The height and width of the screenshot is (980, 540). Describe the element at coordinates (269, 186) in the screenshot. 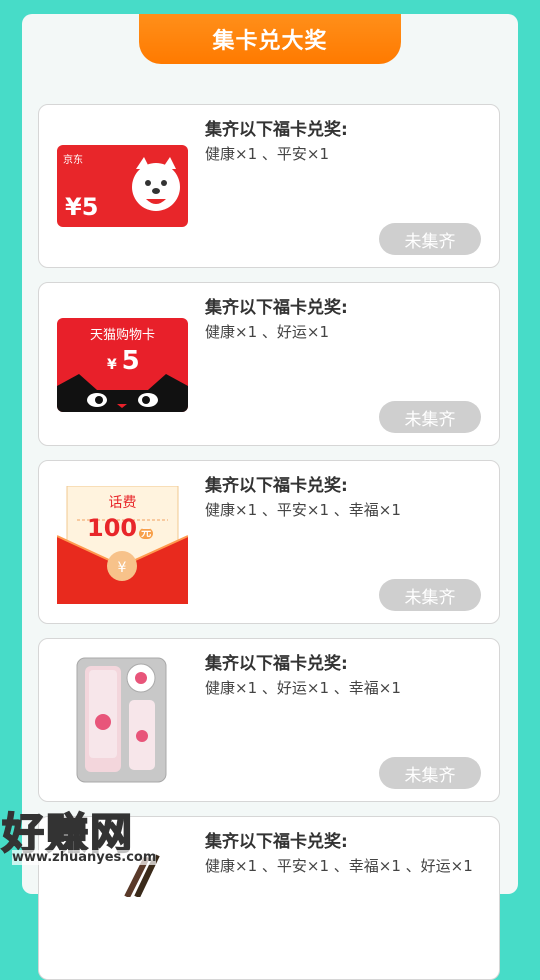

I see `prize-card-jd: 京东 ¥5 集齐以下福卡兑奖: 健康×1 、平安×1 未集齐` at that location.